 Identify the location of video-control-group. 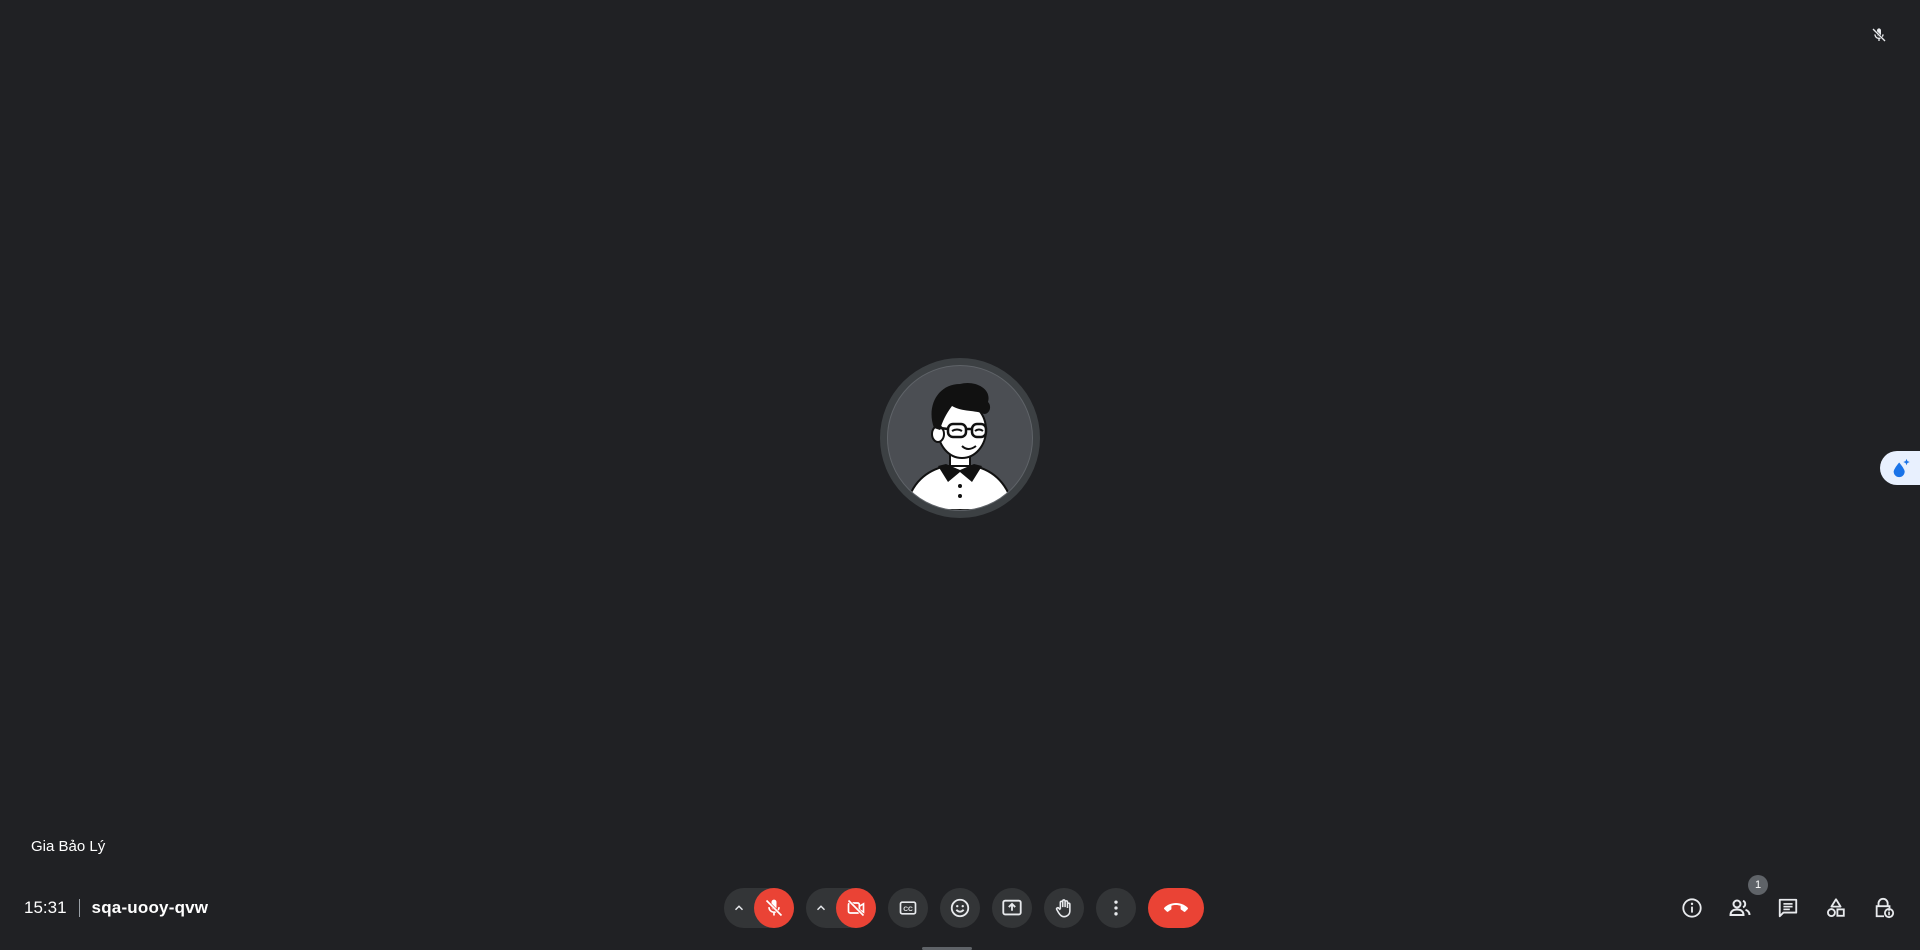
(841, 908).